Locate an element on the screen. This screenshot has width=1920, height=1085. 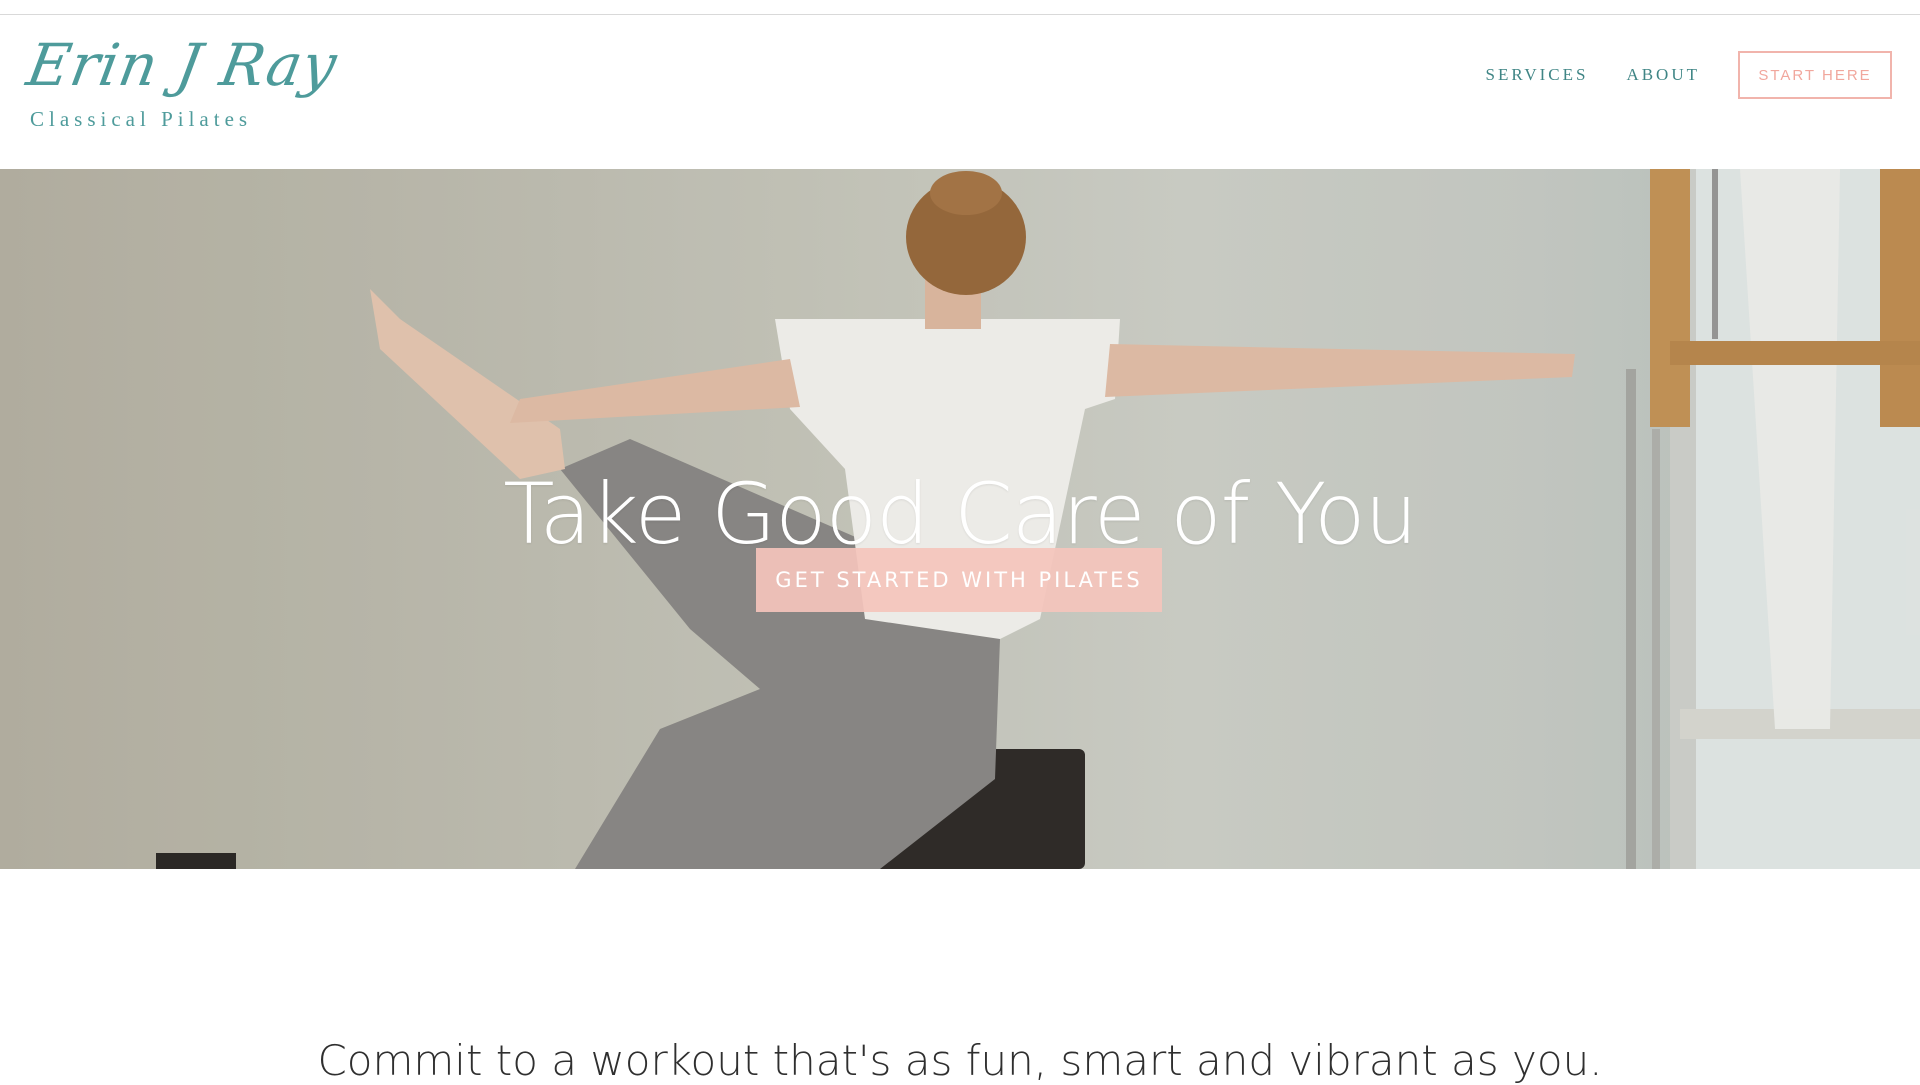
top-border is located at coordinates (960, 7).